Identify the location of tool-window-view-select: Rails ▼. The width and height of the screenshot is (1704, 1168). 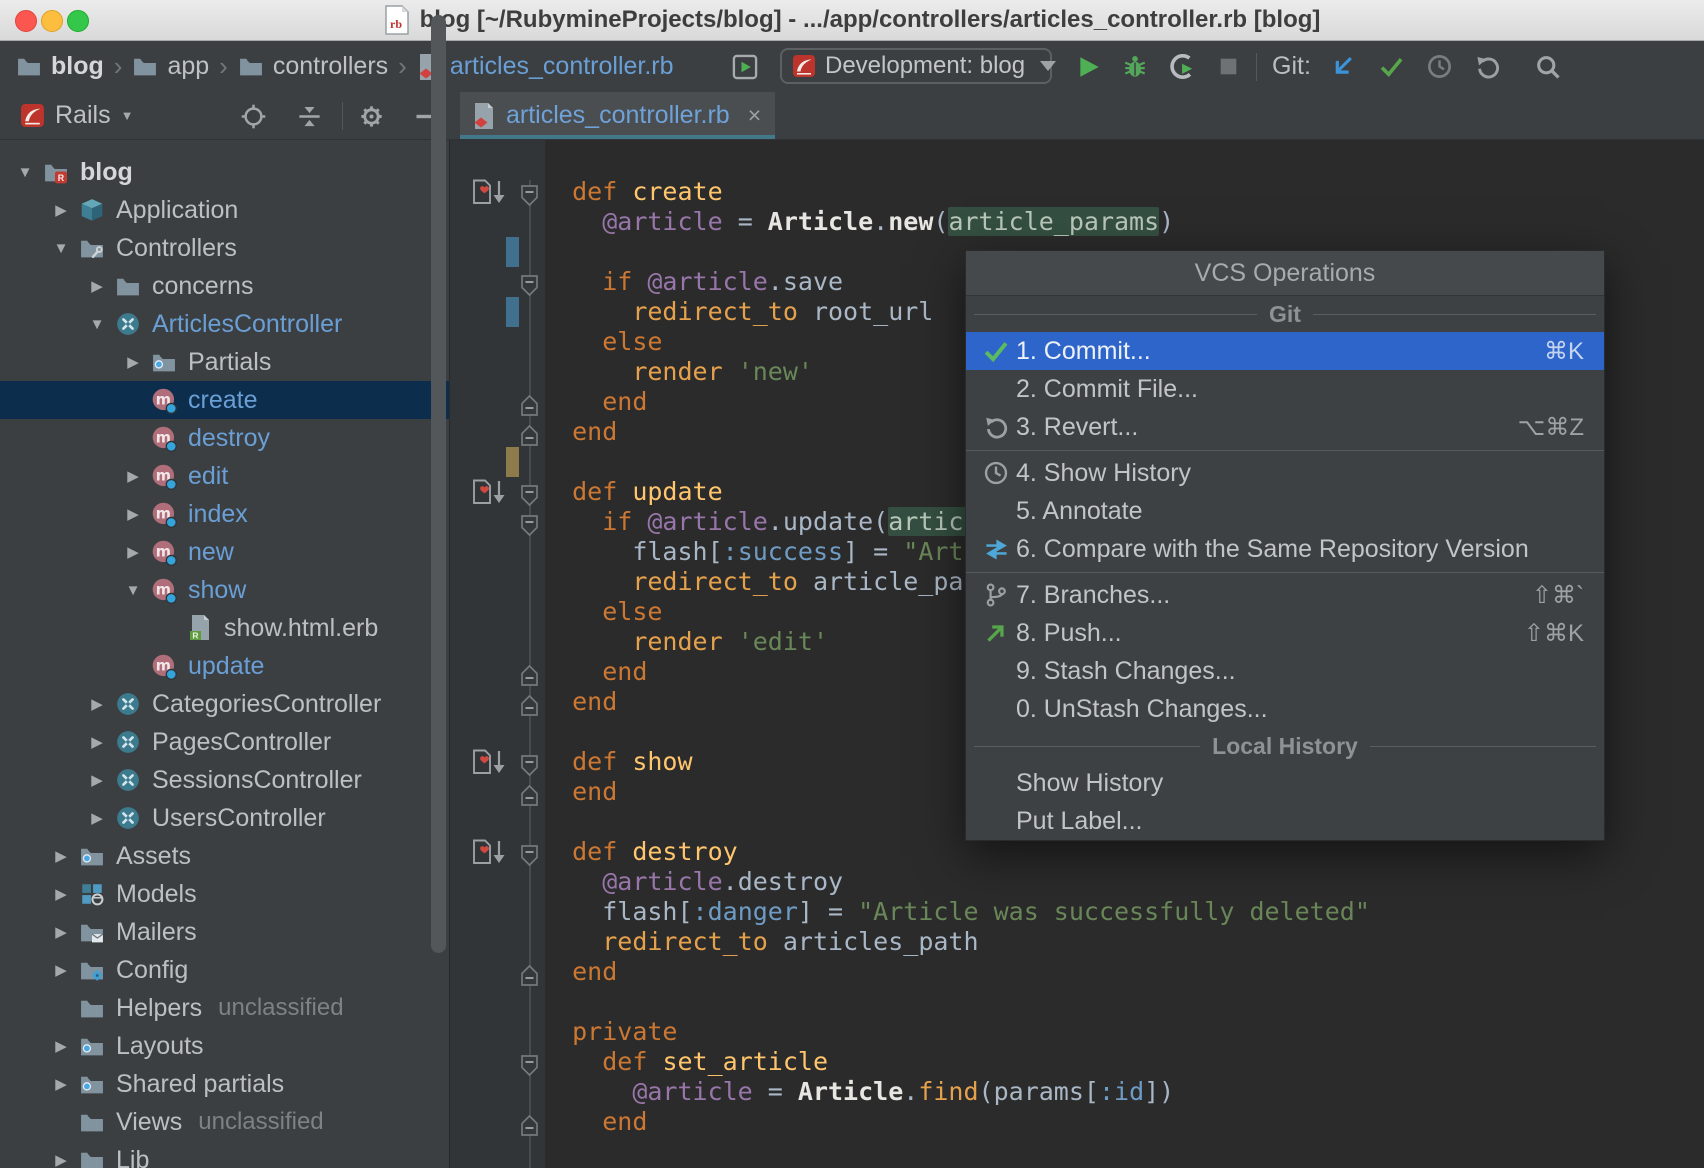
(76, 115).